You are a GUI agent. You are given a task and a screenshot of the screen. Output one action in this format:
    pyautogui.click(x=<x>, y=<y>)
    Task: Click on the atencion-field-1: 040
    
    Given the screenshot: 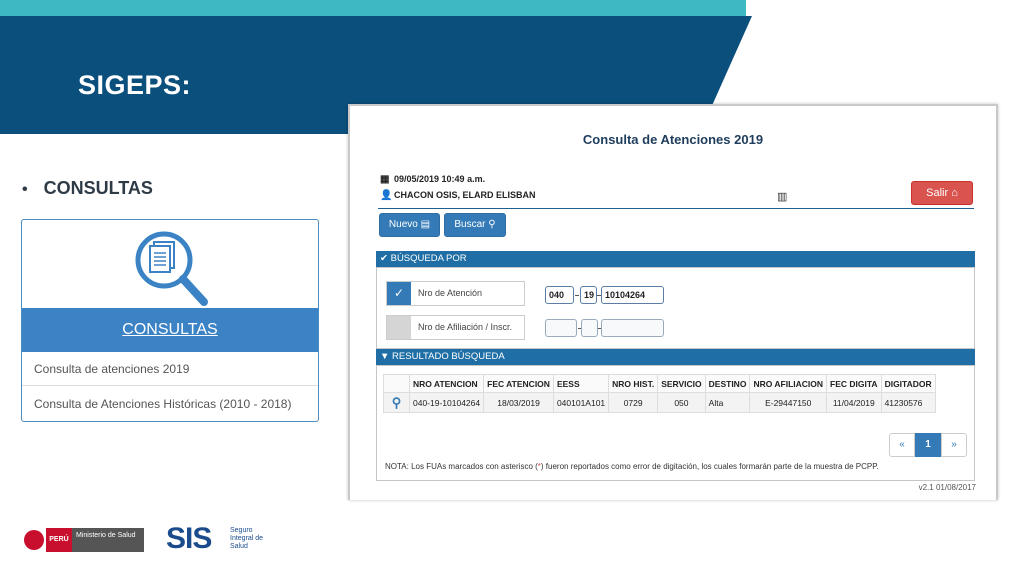 What is the action you would take?
    pyautogui.click(x=559, y=295)
    